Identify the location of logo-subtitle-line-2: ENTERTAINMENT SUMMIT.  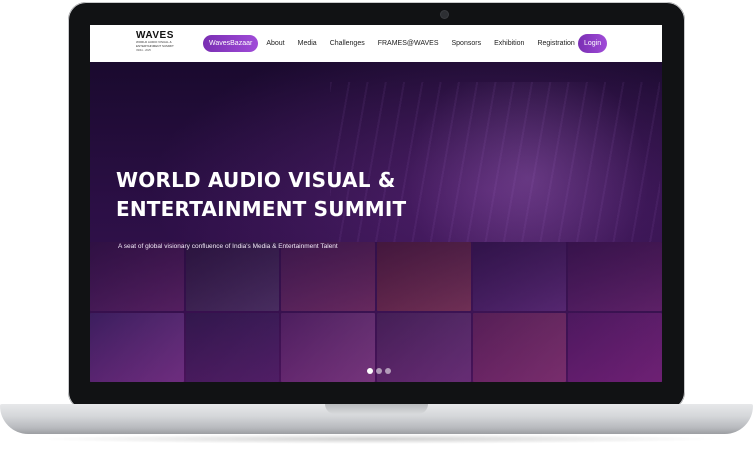
(155, 45).